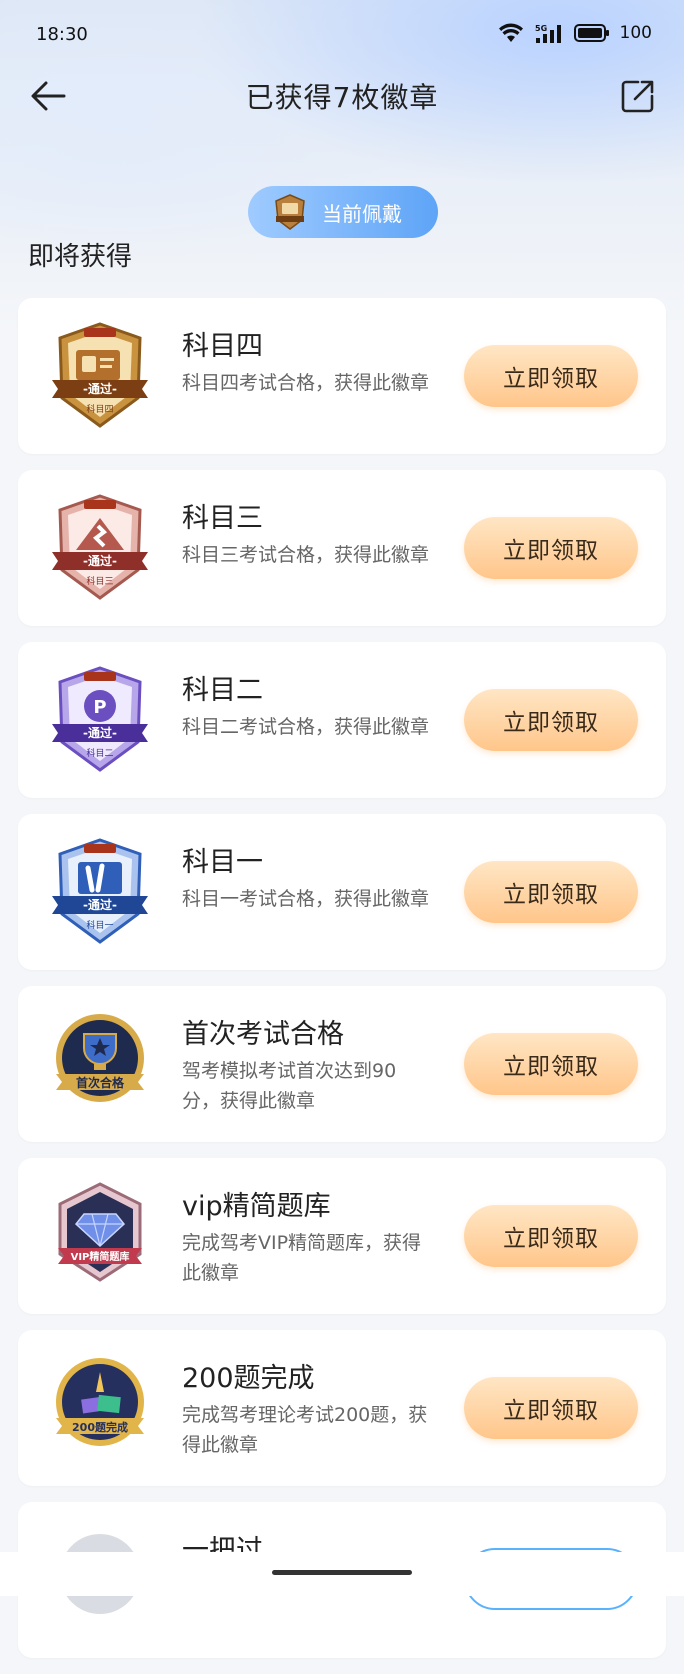 The image size is (684, 1674). What do you see at coordinates (342, 97) in the screenshot?
I see `page-title: 已获得7枚徽章` at bounding box center [342, 97].